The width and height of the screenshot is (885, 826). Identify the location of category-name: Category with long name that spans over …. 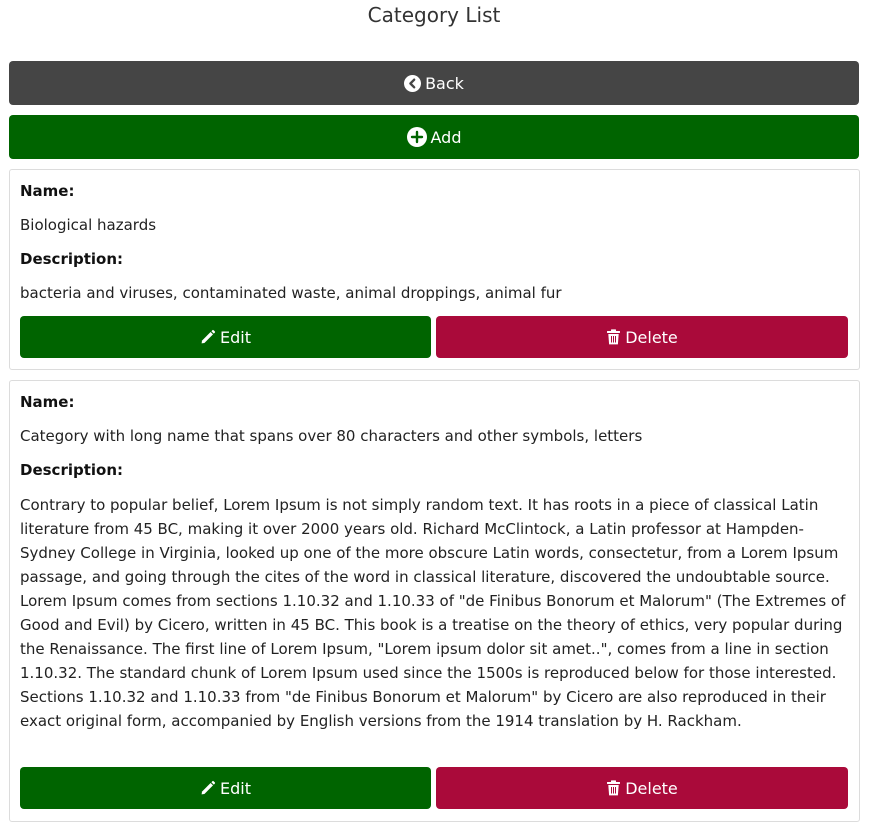
(331, 436).